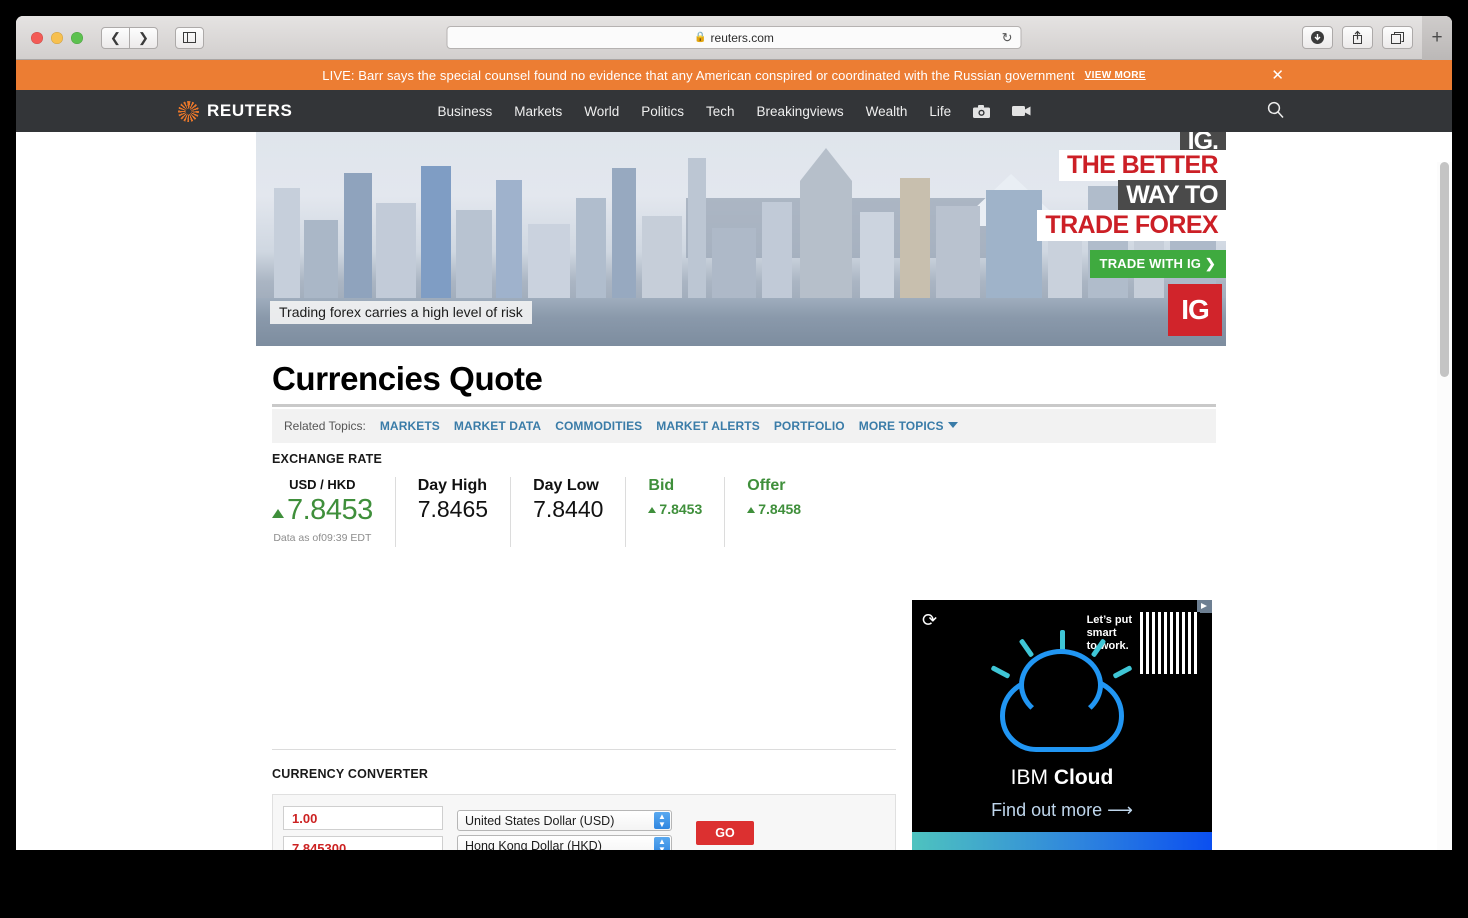  What do you see at coordinates (1062, 700) in the screenshot?
I see `cloud-icon` at bounding box center [1062, 700].